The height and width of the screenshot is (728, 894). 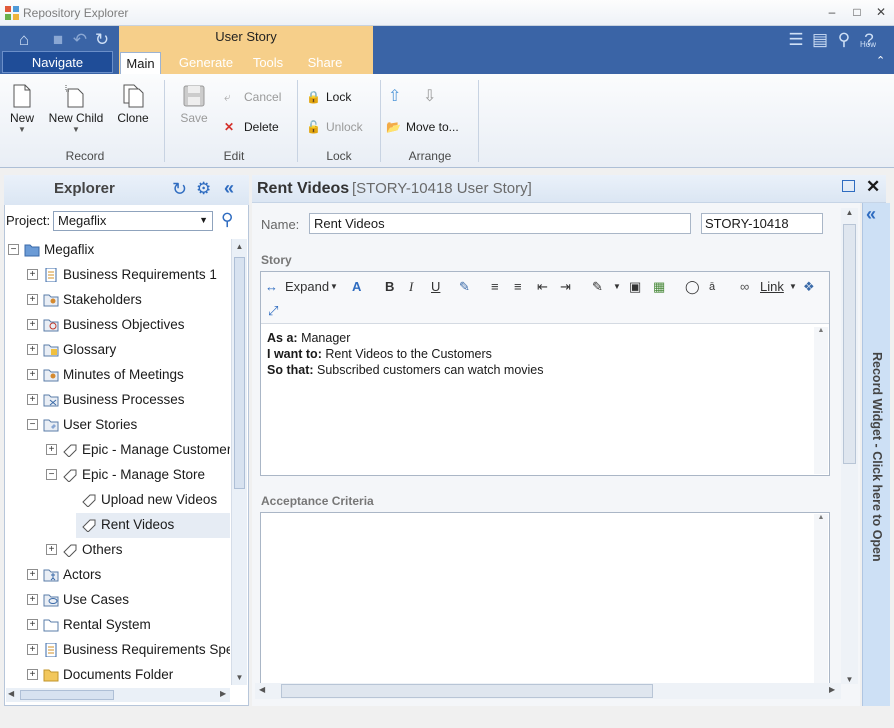 I want to click on find-binoculars-icon: ◯, so click(x=692, y=287).